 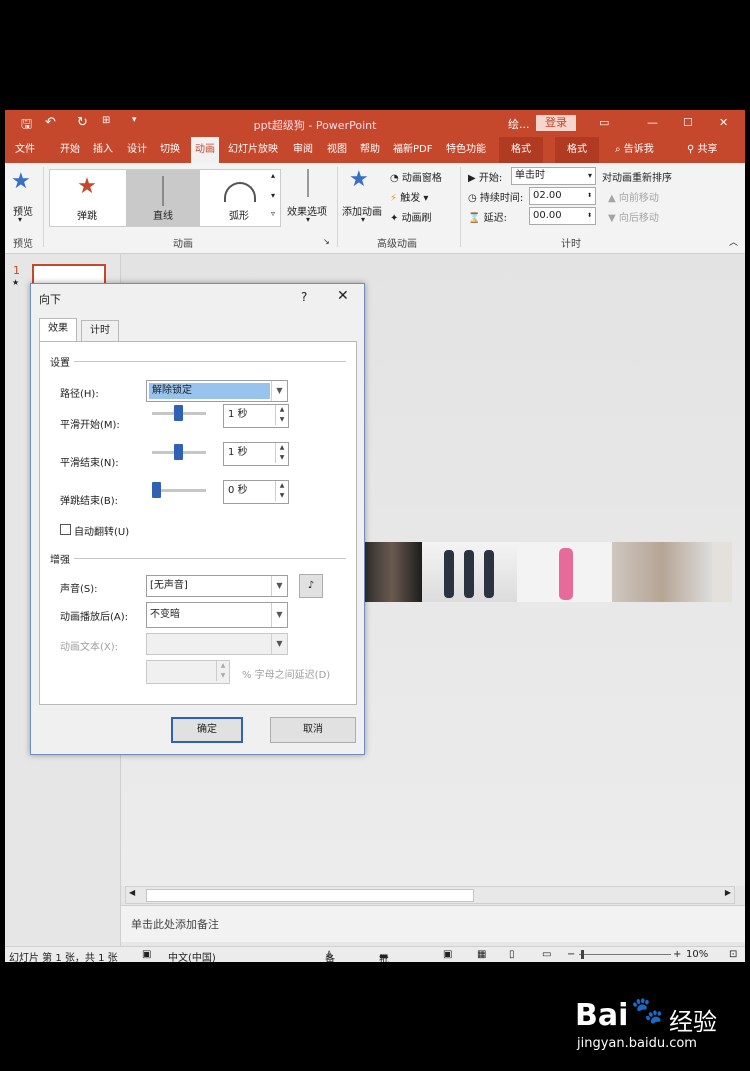 What do you see at coordinates (343, 296) in the screenshot?
I see `close-icon: ✕` at bounding box center [343, 296].